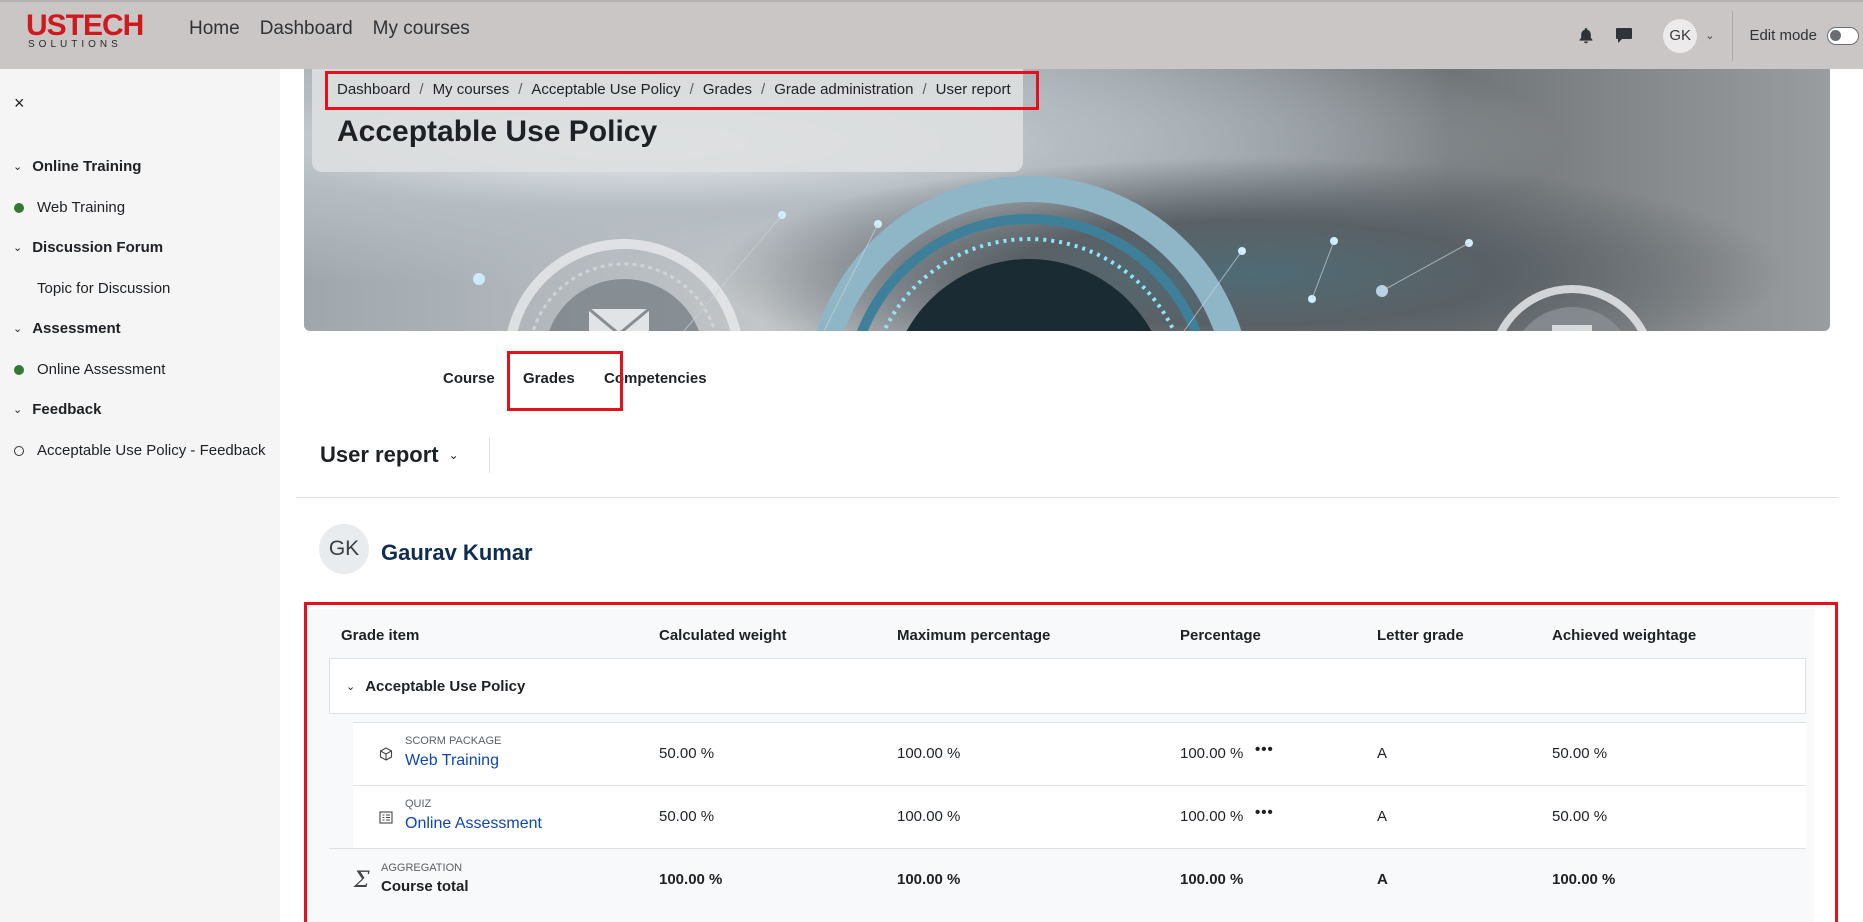  I want to click on edit-mode-toggle, so click(1843, 35).